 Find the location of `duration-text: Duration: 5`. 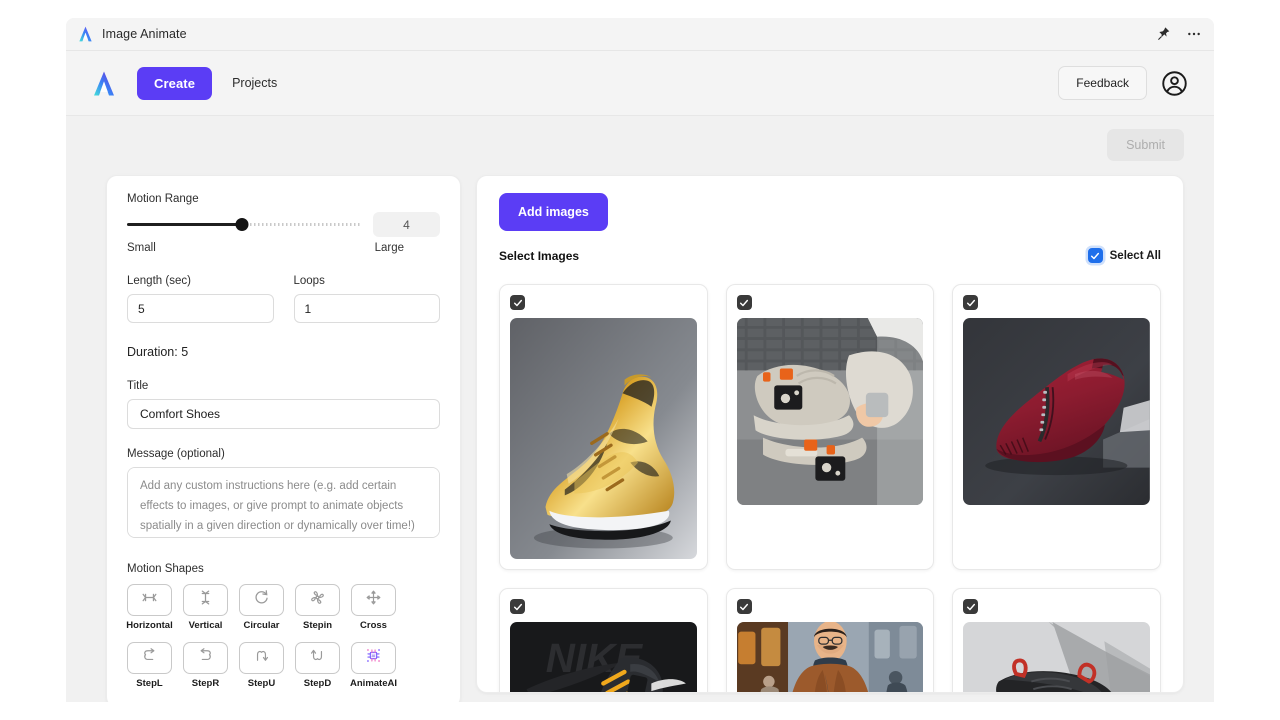

duration-text: Duration: 5 is located at coordinates (158, 352).